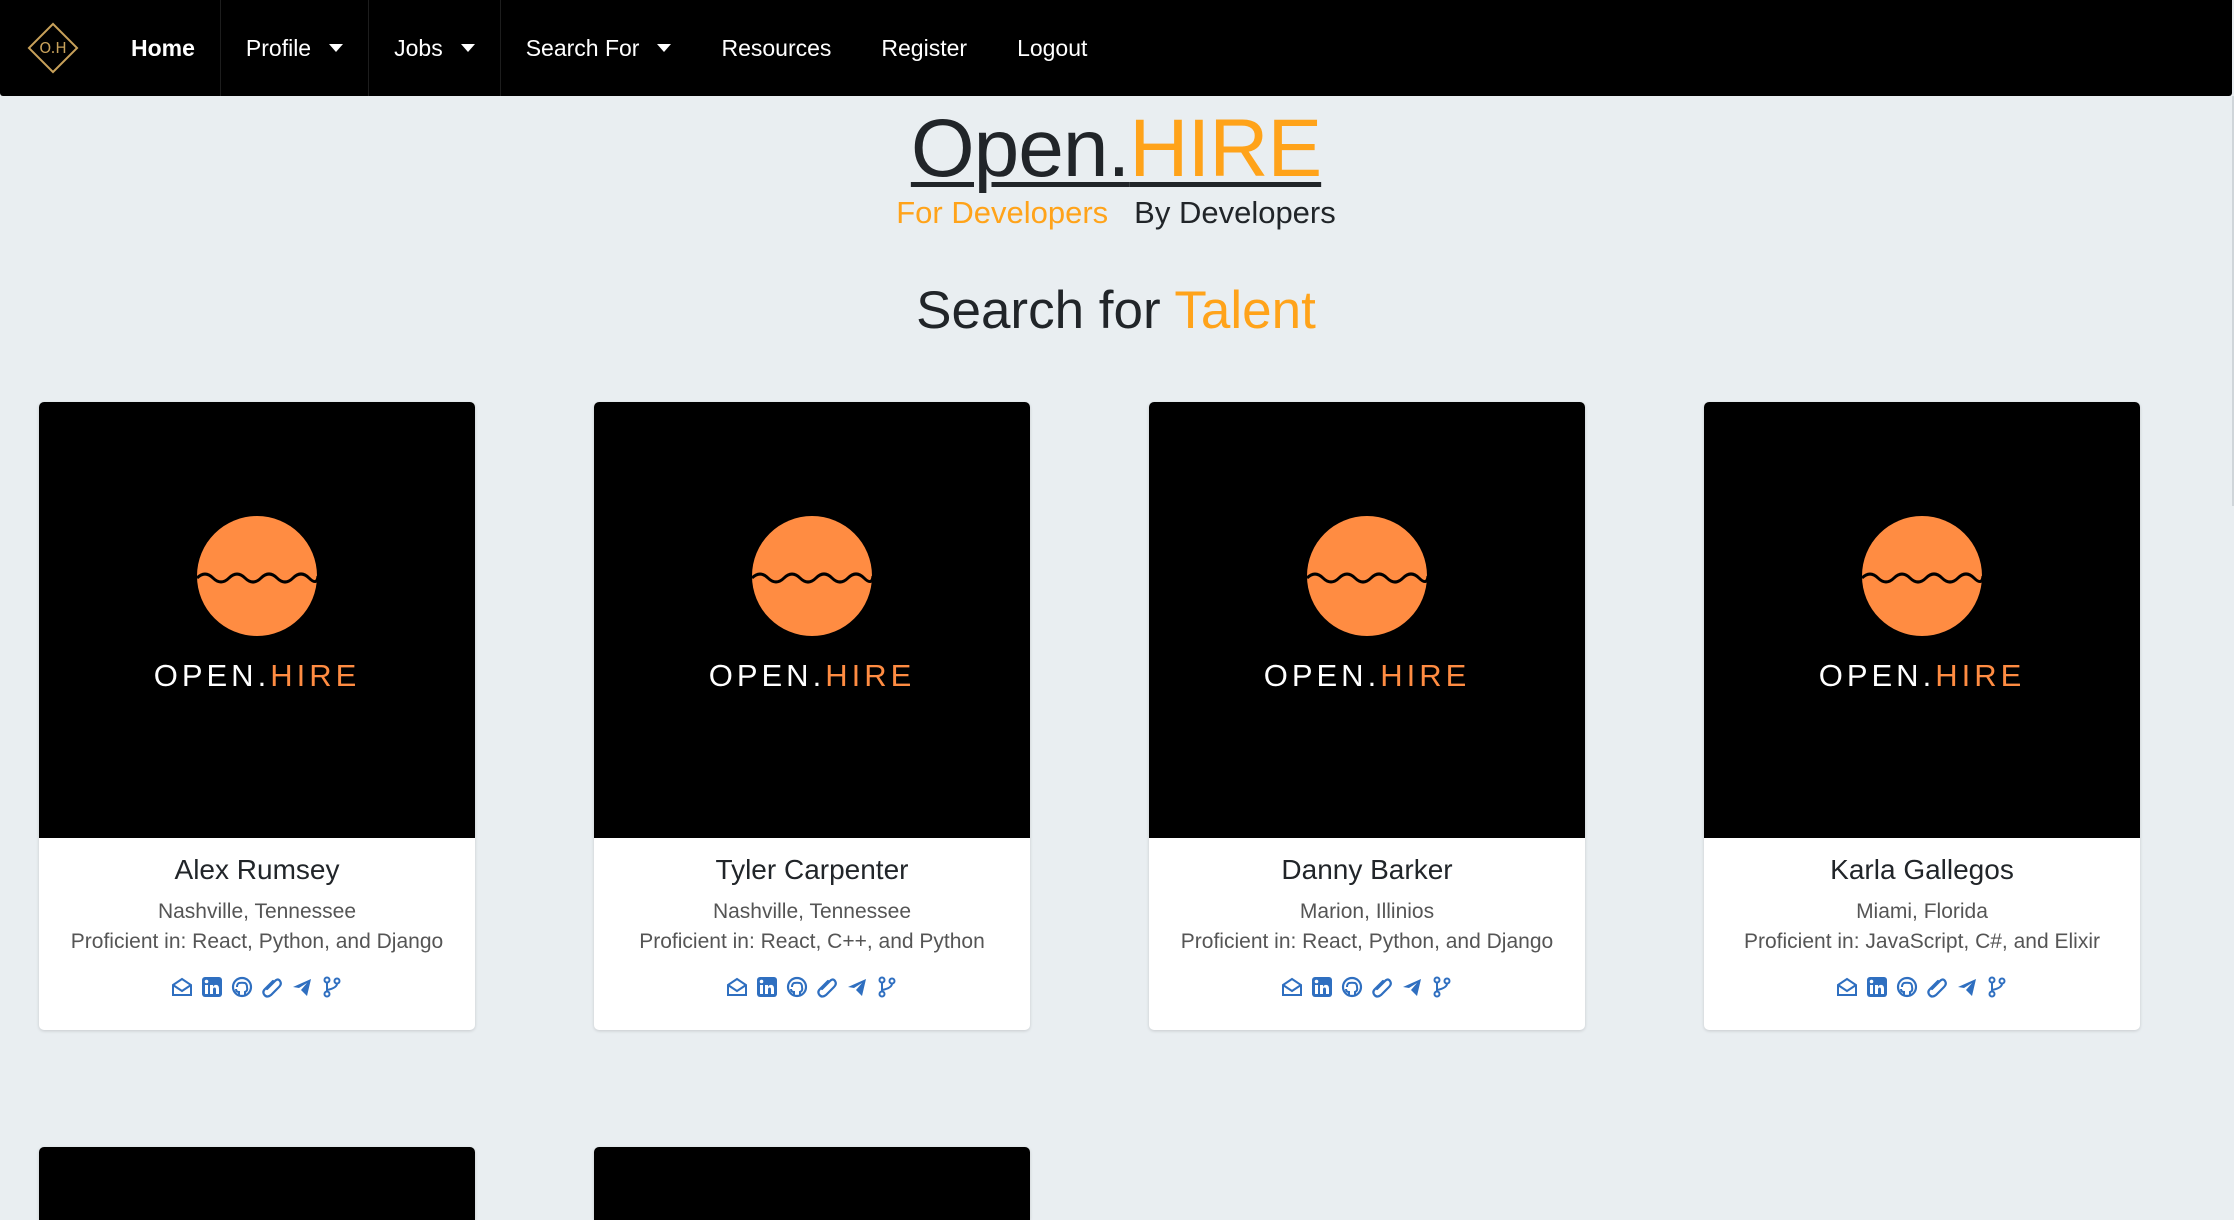  What do you see at coordinates (1367, 911) in the screenshot?
I see `card-location: Marion, Illinios` at bounding box center [1367, 911].